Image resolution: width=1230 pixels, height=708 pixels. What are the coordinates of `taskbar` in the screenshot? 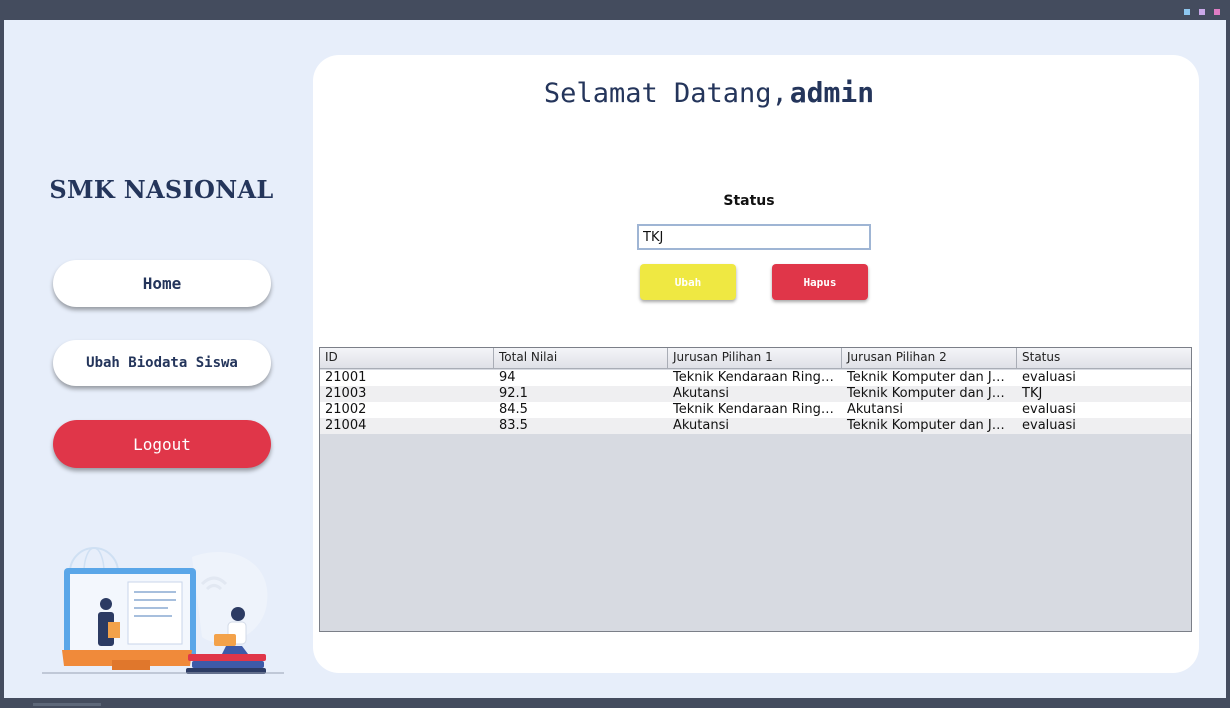 It's located at (615, 703).